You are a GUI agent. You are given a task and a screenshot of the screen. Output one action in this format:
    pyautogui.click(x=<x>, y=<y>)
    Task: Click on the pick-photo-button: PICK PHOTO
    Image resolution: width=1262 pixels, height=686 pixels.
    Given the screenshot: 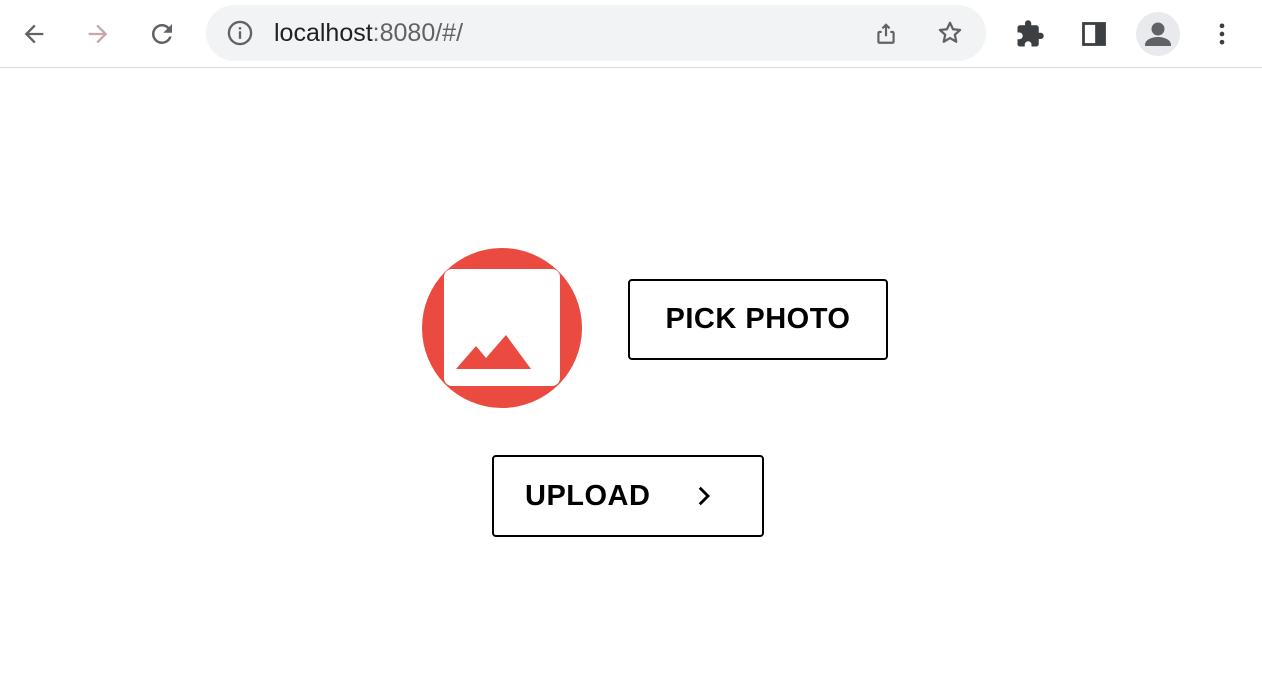 What is the action you would take?
    pyautogui.click(x=758, y=319)
    